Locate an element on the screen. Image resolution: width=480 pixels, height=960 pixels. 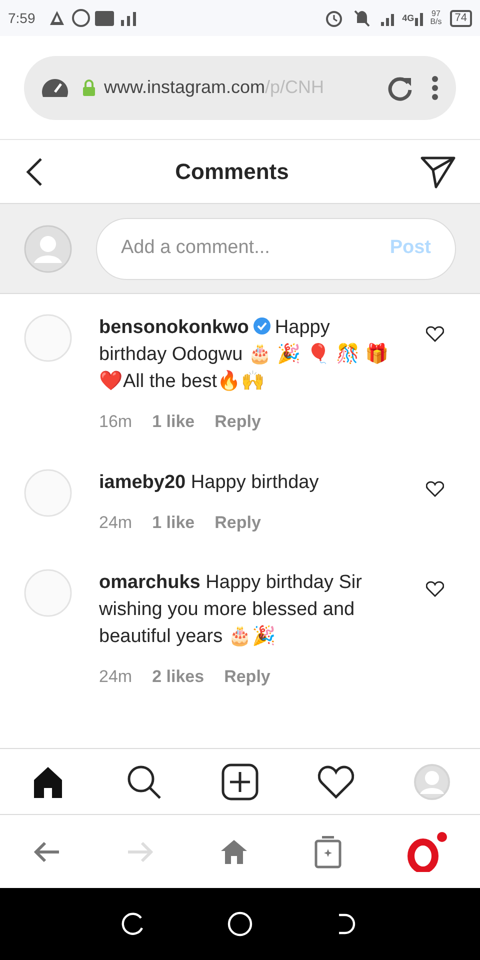
recents-icon is located at coordinates (133, 924).